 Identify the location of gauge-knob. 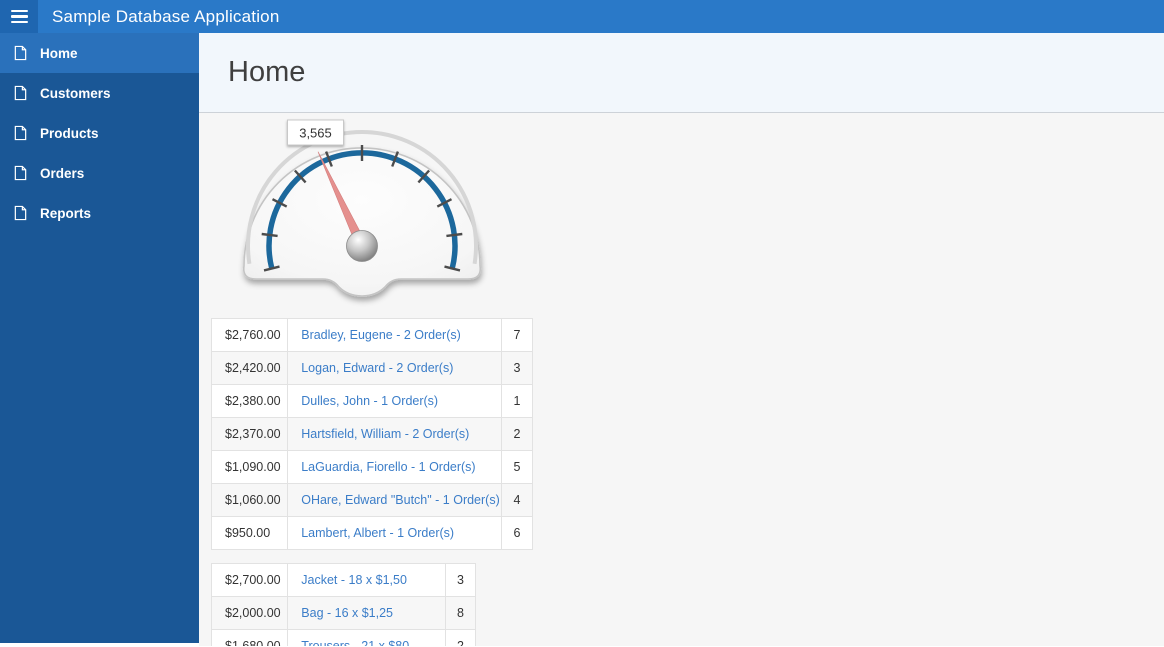
(362, 246).